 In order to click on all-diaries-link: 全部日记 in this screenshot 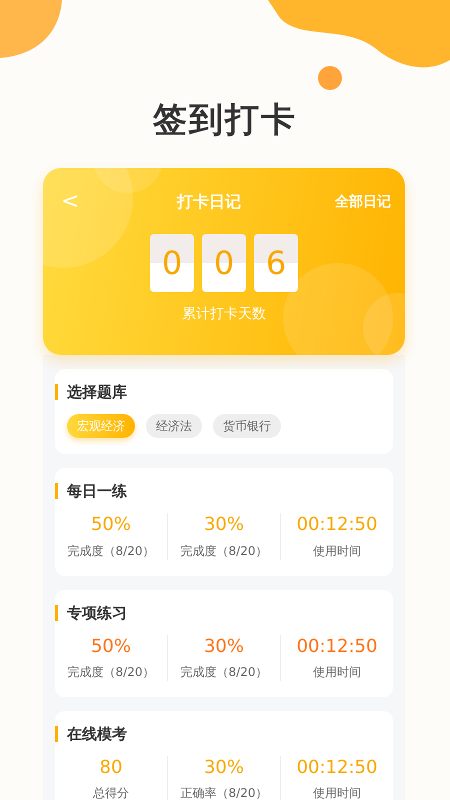, I will do `click(363, 202)`.